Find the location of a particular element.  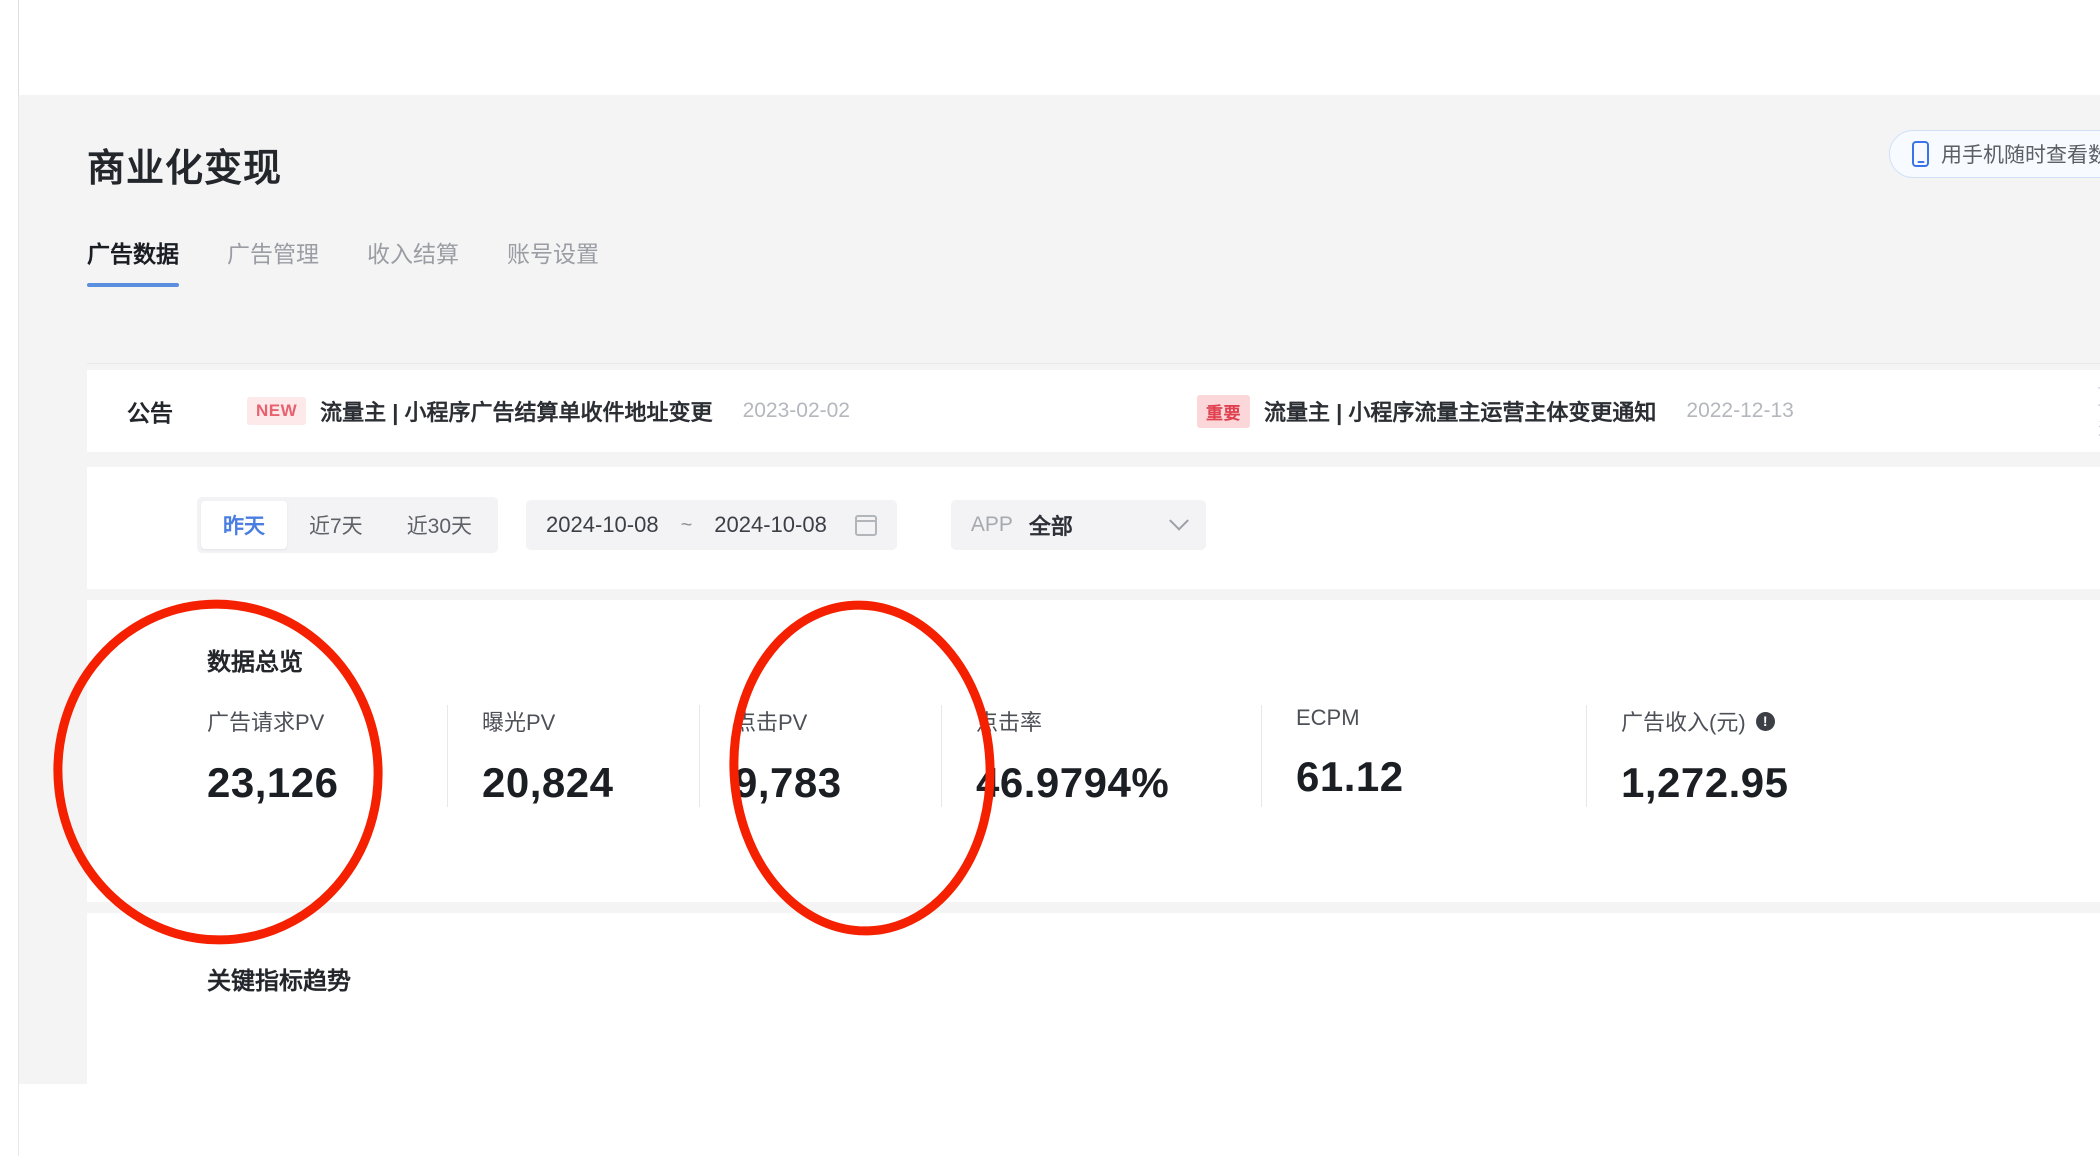

metric-click-rate: 点击率 46.9794% is located at coordinates (1101, 756).